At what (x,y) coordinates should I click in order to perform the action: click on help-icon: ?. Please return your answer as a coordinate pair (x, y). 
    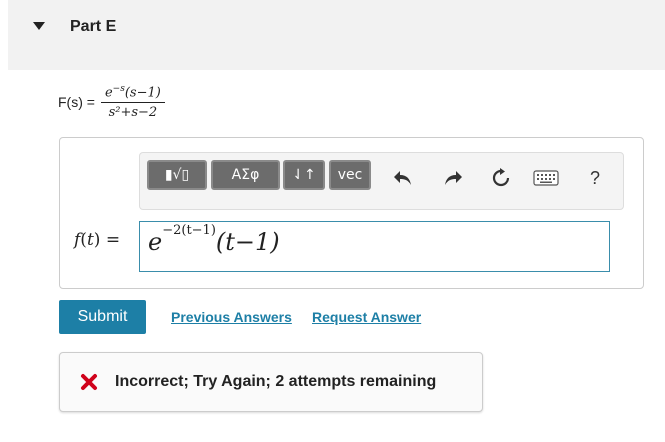
    Looking at the image, I should click on (594, 177).